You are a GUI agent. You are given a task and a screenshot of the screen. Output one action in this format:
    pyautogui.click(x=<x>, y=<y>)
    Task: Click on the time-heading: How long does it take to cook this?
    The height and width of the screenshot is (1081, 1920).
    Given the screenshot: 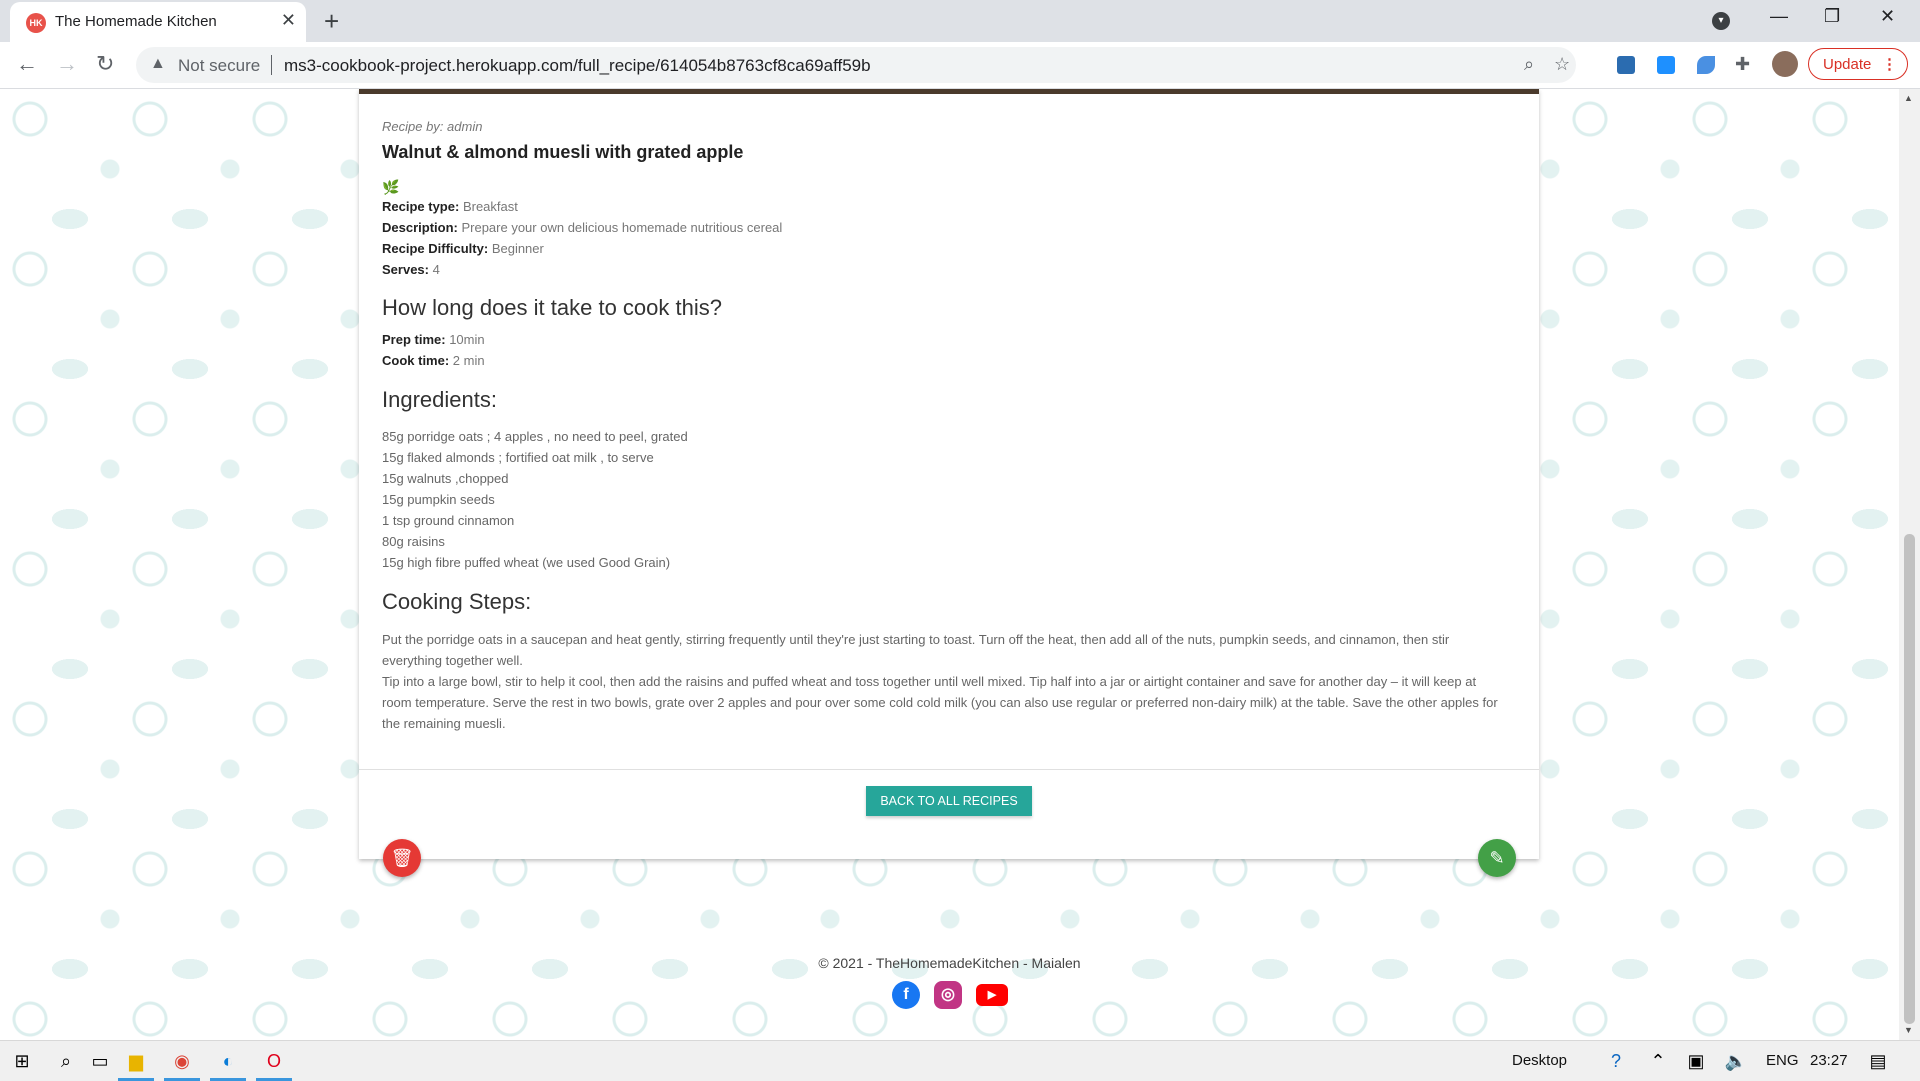 What is the action you would take?
    pyautogui.click(x=552, y=307)
    